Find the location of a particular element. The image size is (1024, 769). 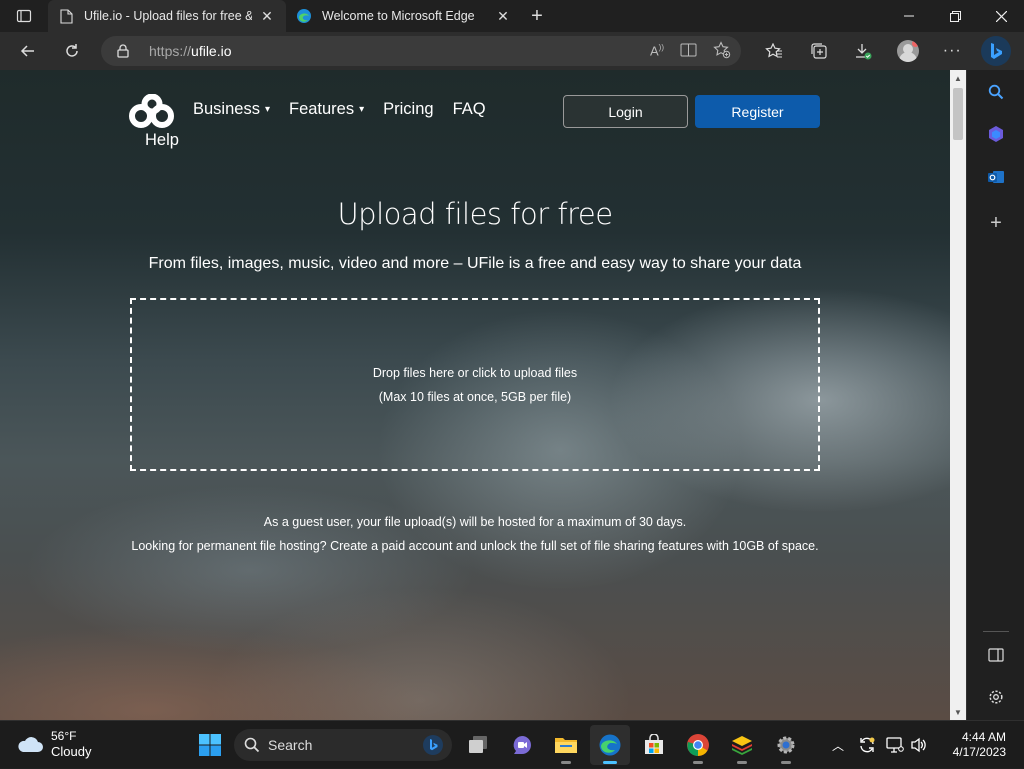

immersive-reader-icon is located at coordinates (688, 51).